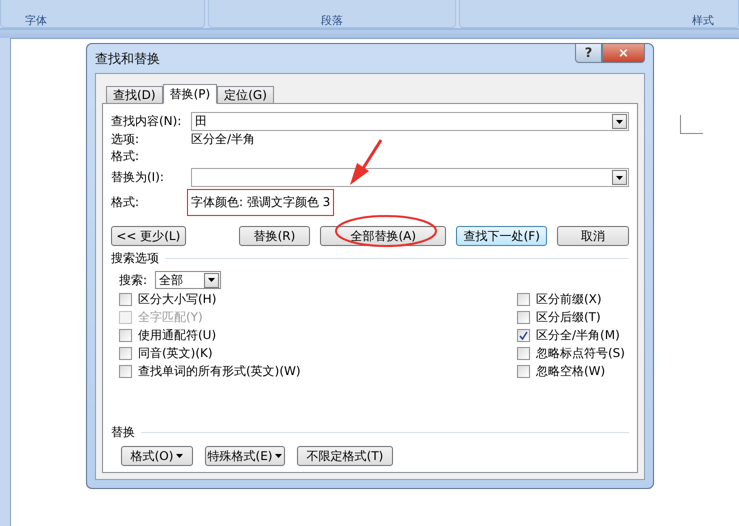 This screenshot has height=526, width=739. What do you see at coordinates (210, 371) in the screenshot?
I see `checkbox-option: 查找单词的所有形式(英文)(W)` at bounding box center [210, 371].